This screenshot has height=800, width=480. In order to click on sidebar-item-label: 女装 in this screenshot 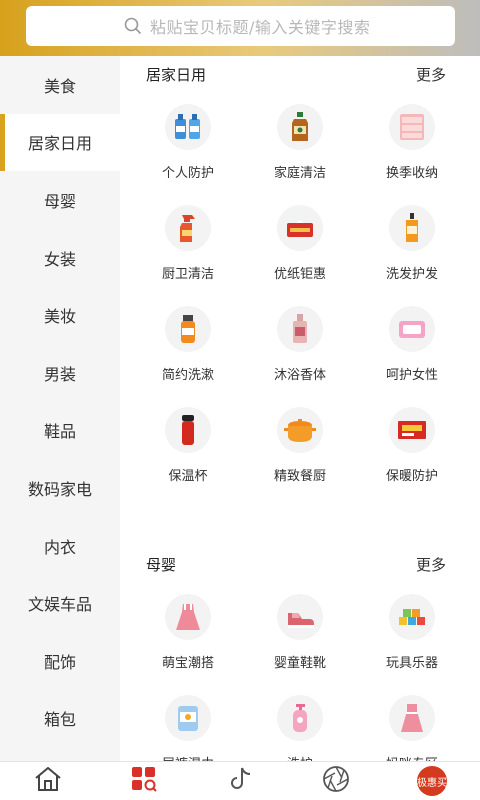, I will do `click(59, 259)`.